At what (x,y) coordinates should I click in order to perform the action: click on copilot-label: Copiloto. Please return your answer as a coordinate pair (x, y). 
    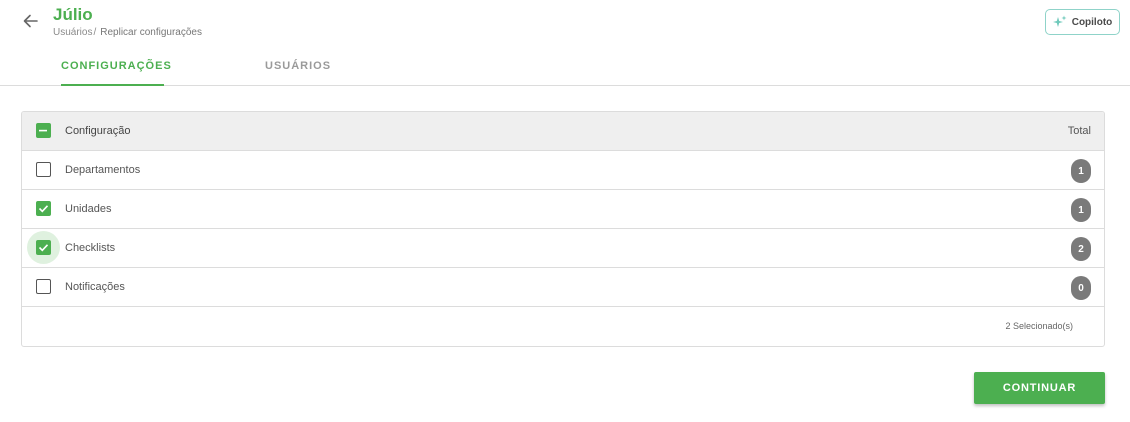
    Looking at the image, I should click on (1092, 22).